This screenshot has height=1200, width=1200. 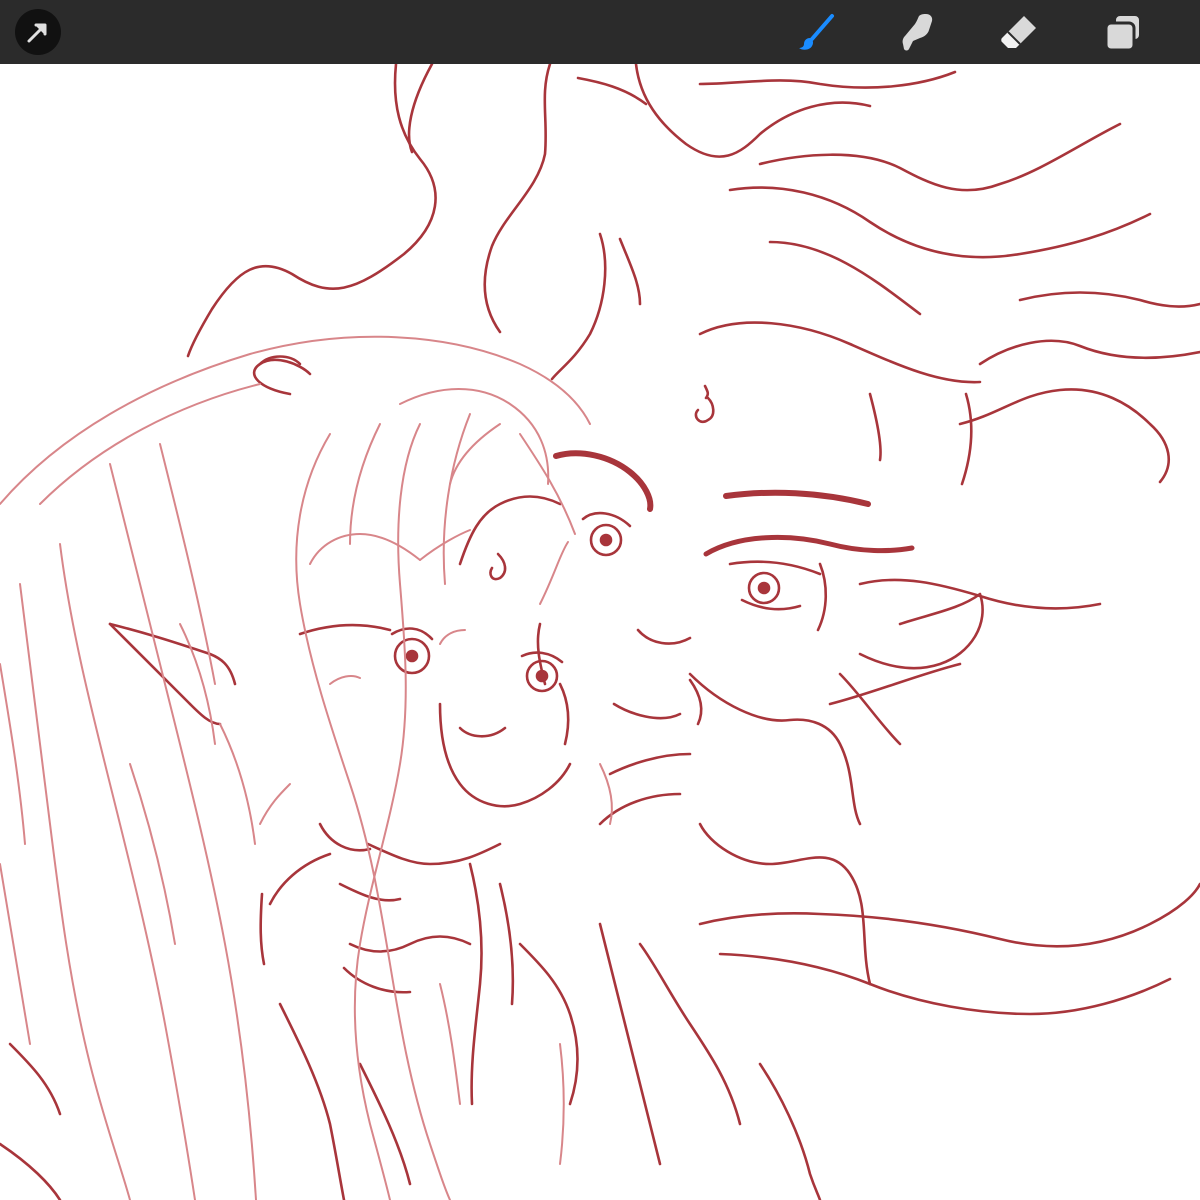 I want to click on smudge-finger-icon, so click(x=917, y=32).